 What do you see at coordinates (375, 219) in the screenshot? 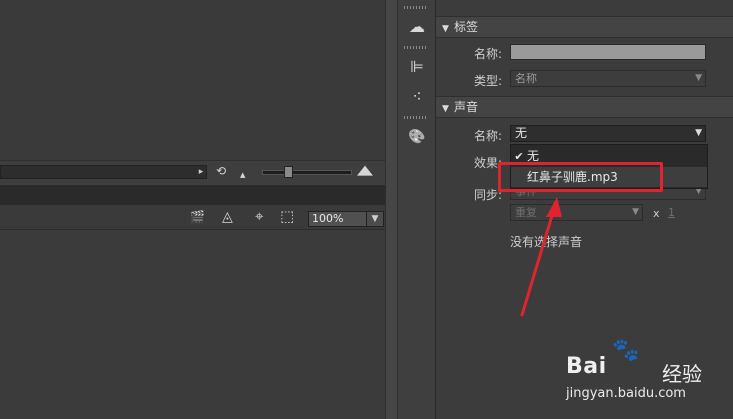
I see `zoom-dropdown-arrow-icon: ▼` at bounding box center [375, 219].